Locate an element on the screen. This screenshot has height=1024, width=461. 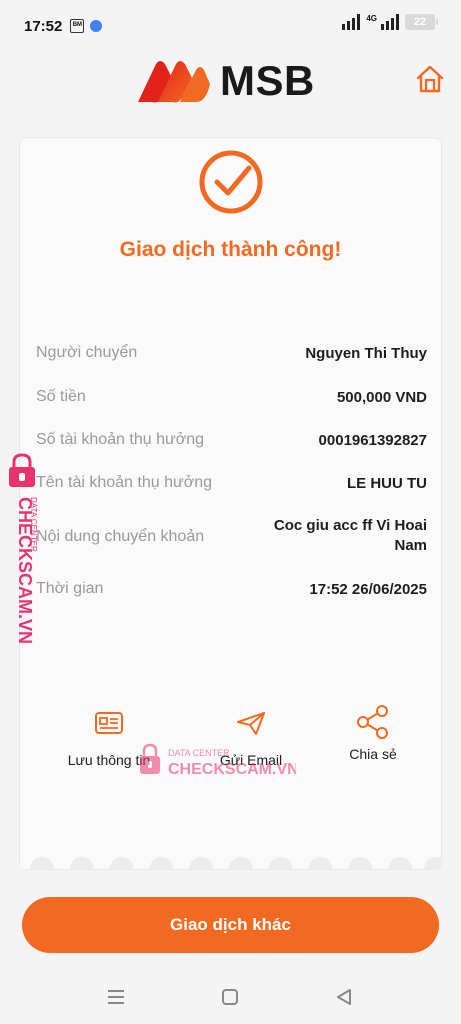
watermark-lock-icon: CHECKSCAM.VN DATA CENTER is located at coordinates (23, 548).